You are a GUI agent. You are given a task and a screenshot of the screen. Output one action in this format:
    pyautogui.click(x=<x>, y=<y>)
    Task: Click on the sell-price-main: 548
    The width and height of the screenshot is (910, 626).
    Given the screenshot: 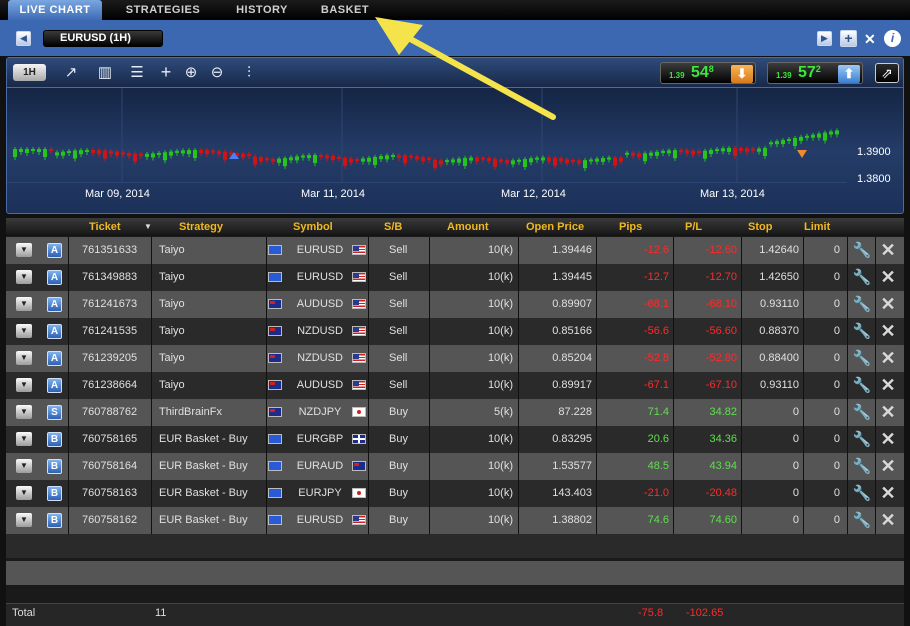 What is the action you would take?
    pyautogui.click(x=702, y=72)
    